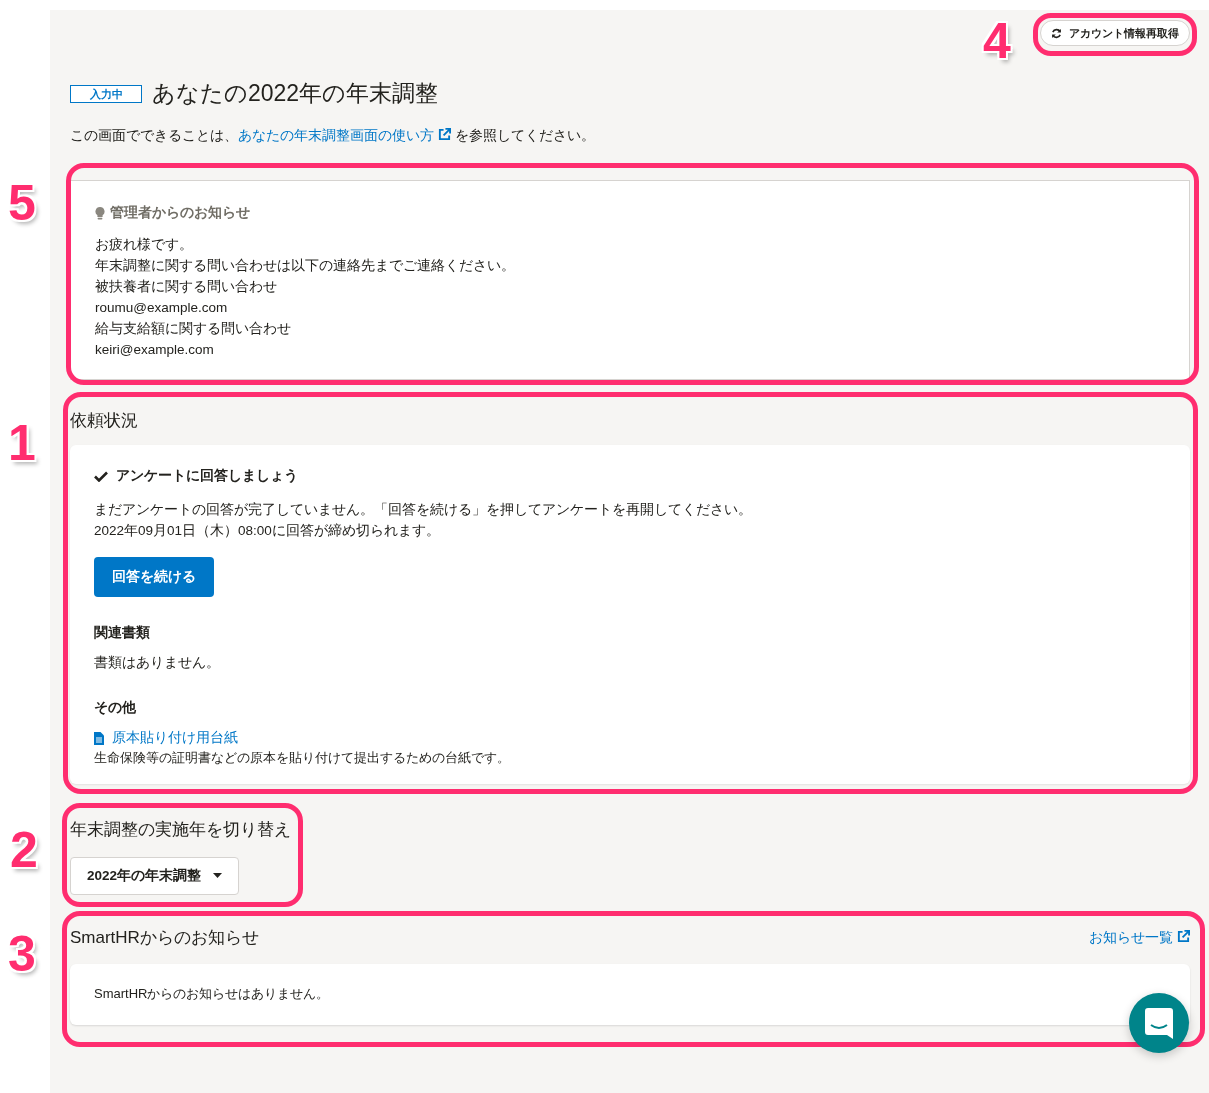 This screenshot has height=1093, width=1209. What do you see at coordinates (22, 203) in the screenshot?
I see `callout-number: 5` at bounding box center [22, 203].